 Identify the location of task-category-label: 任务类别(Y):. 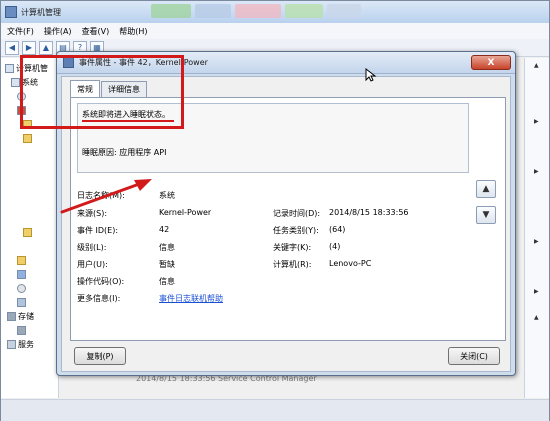
(296, 230).